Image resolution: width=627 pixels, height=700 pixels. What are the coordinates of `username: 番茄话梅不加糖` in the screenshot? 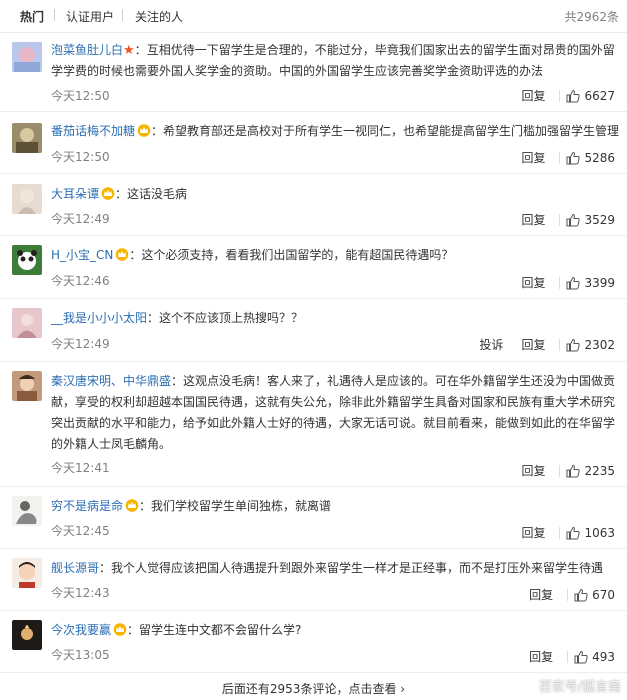 It's located at (93, 131).